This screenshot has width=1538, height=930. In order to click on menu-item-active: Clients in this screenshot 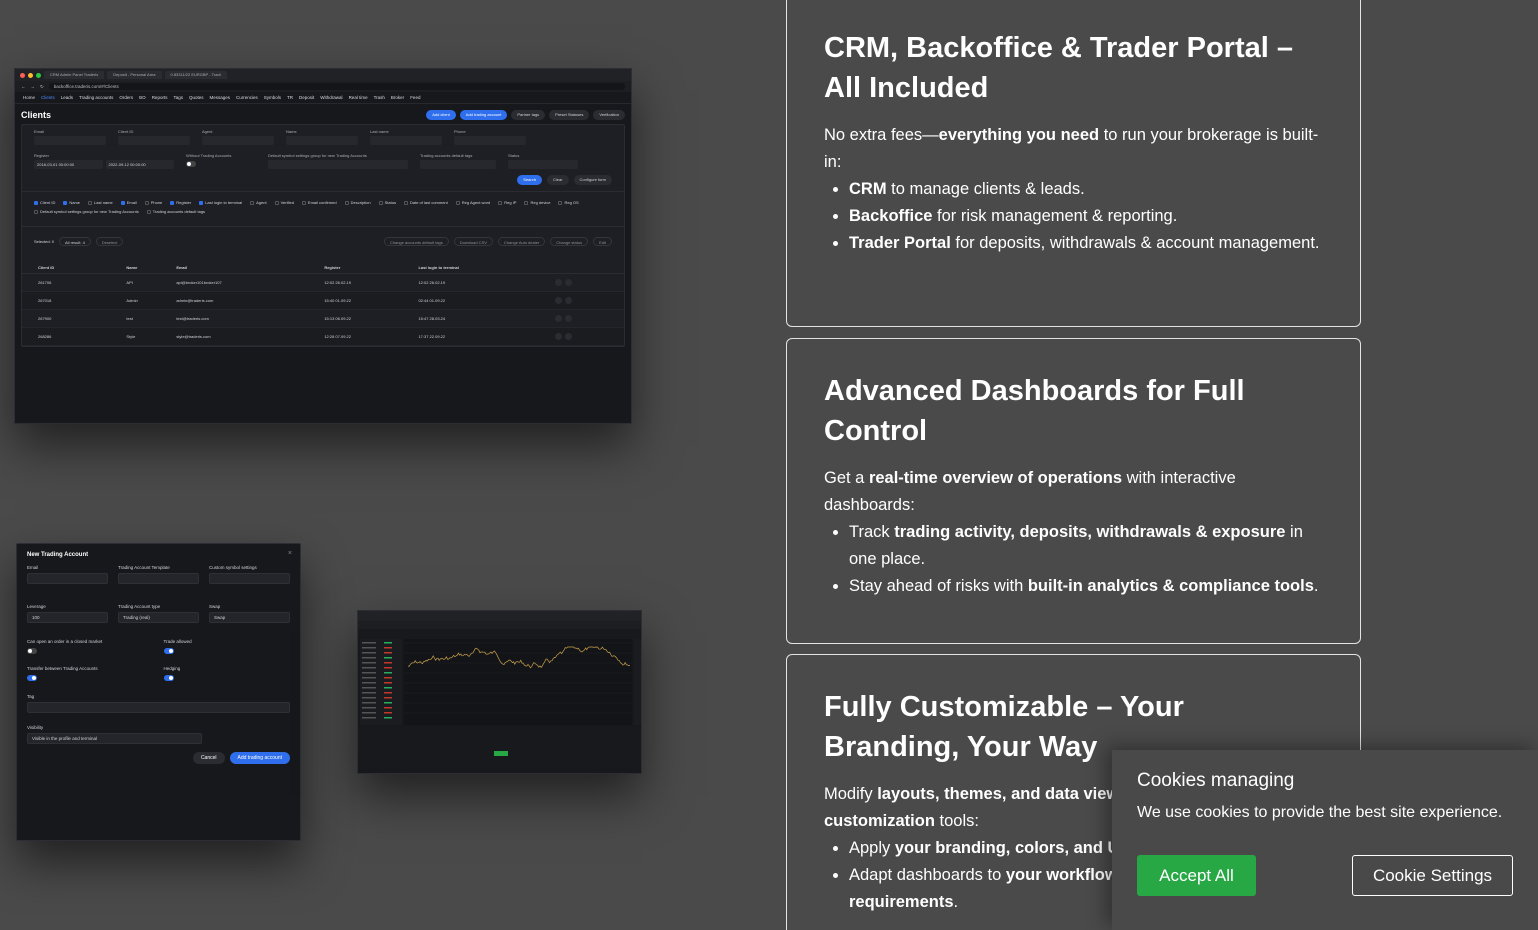, I will do `click(48, 97)`.